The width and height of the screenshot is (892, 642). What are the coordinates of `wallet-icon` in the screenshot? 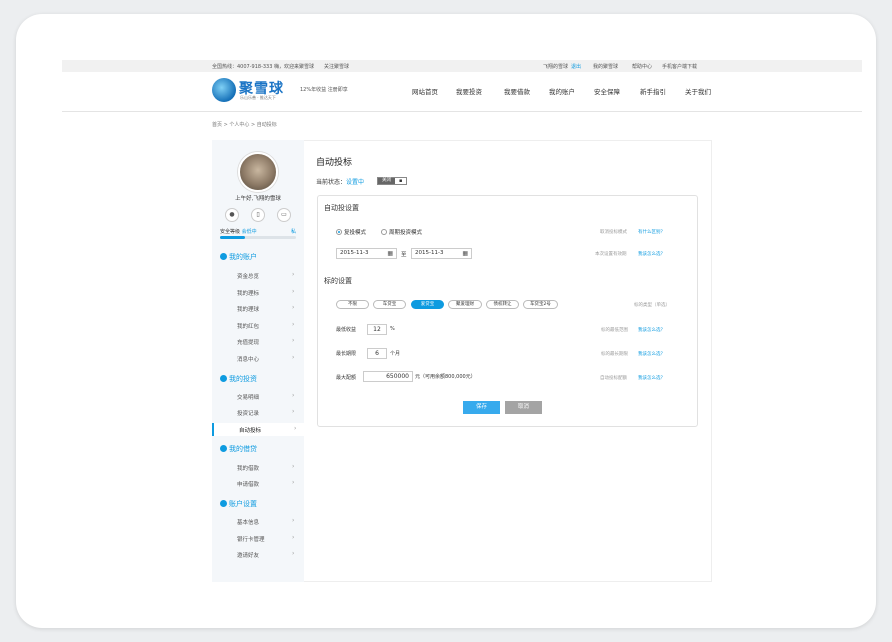 It's located at (223, 448).